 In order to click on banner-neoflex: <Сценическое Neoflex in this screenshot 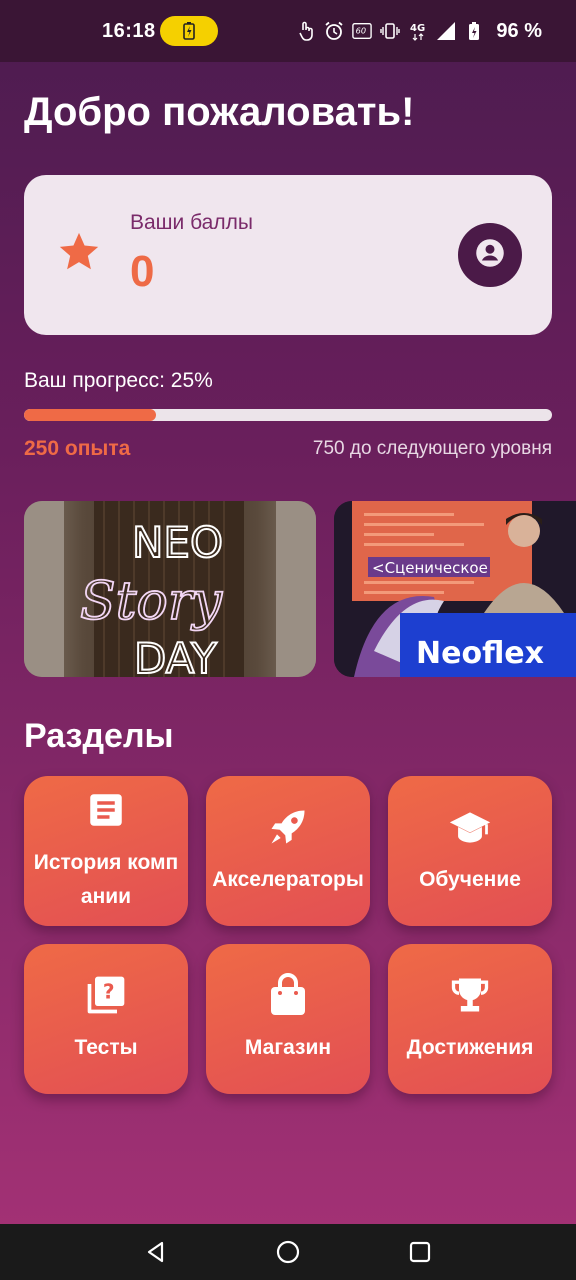, I will do `click(455, 589)`.